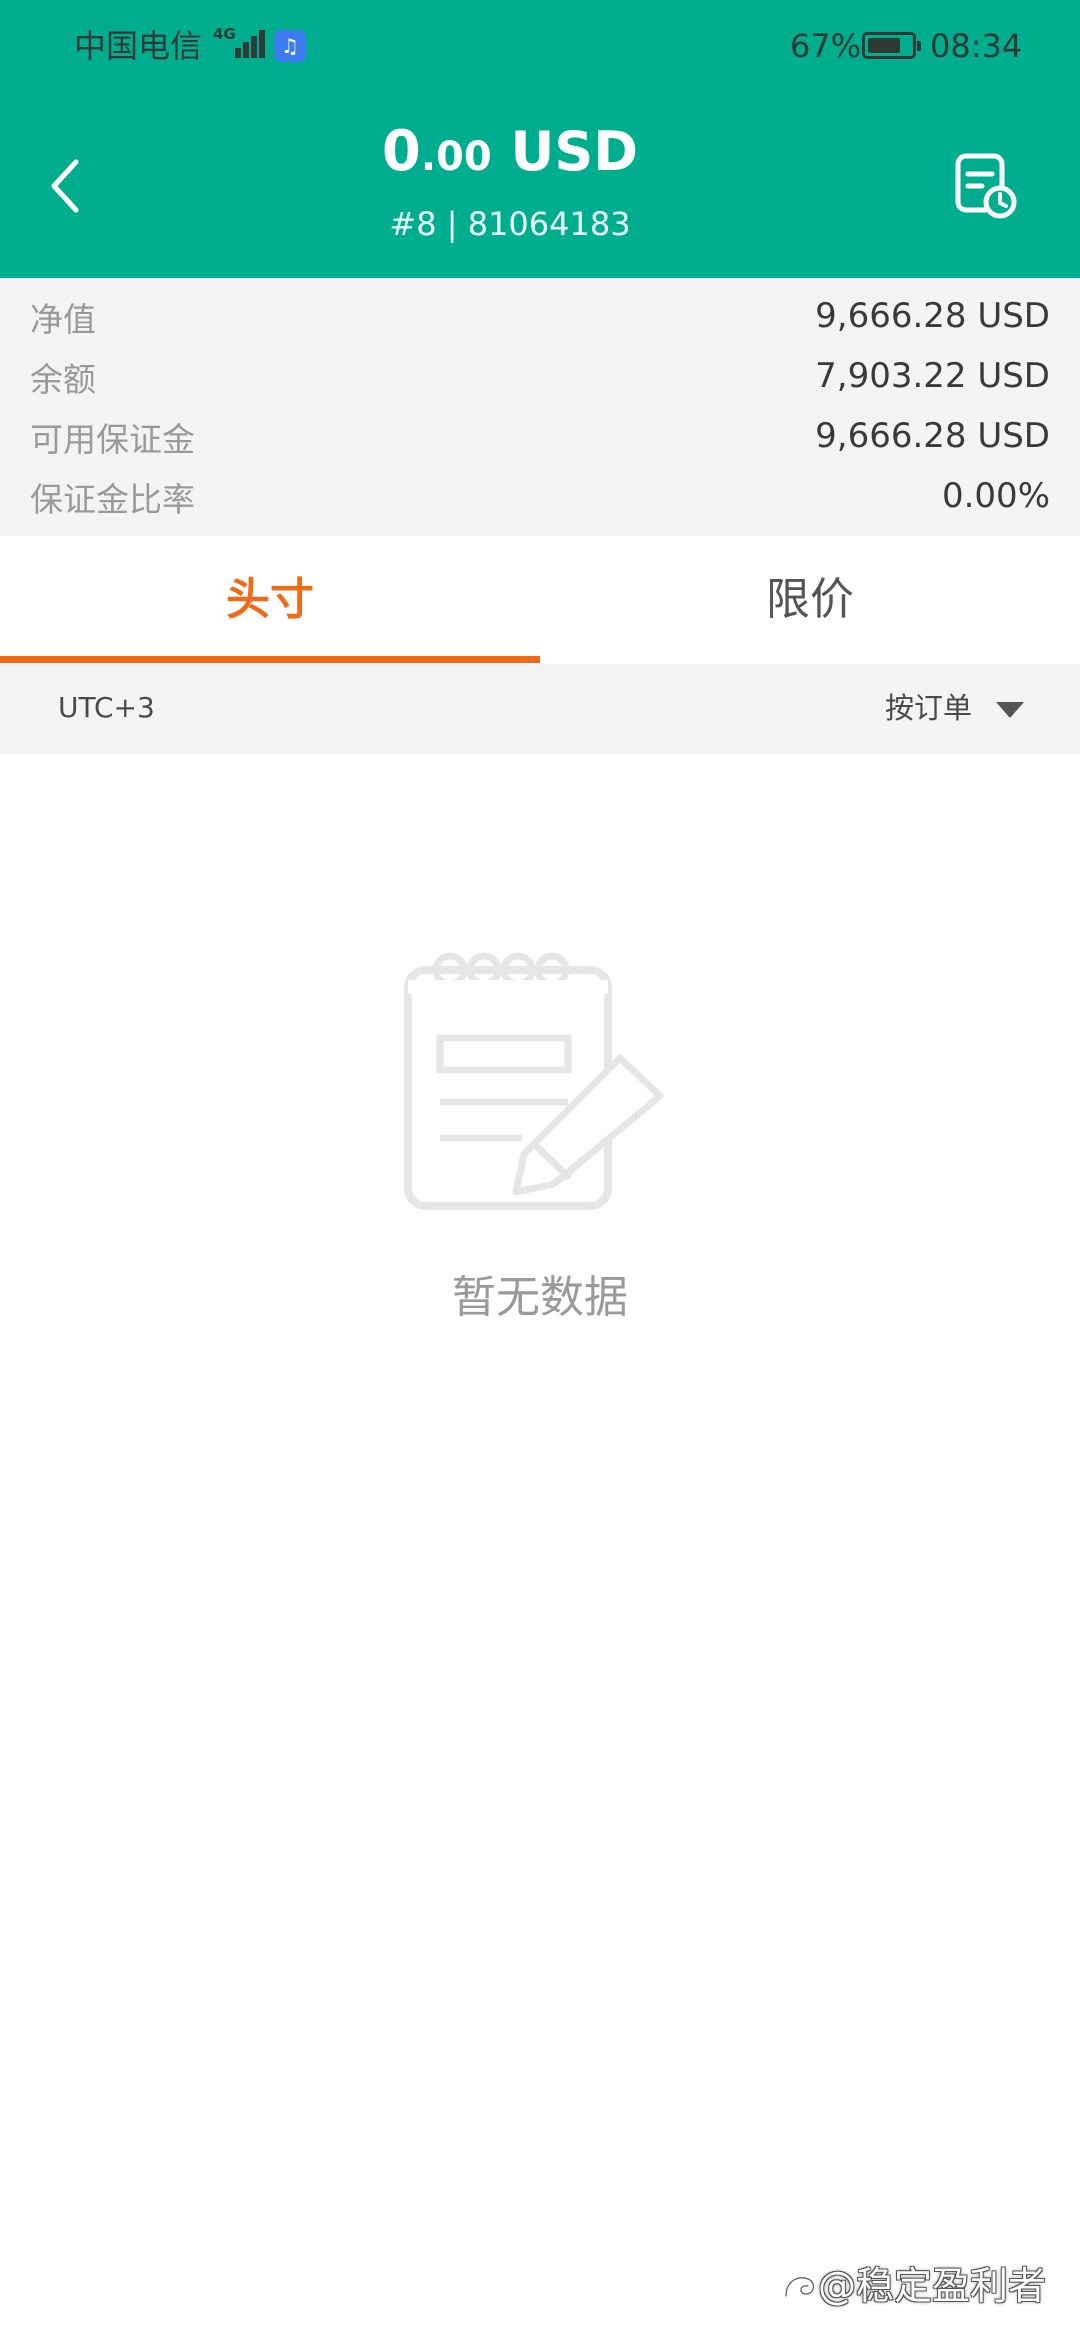 The width and height of the screenshot is (1080, 2340). What do you see at coordinates (112, 499) in the screenshot?
I see `summary-label: 保证金比率` at bounding box center [112, 499].